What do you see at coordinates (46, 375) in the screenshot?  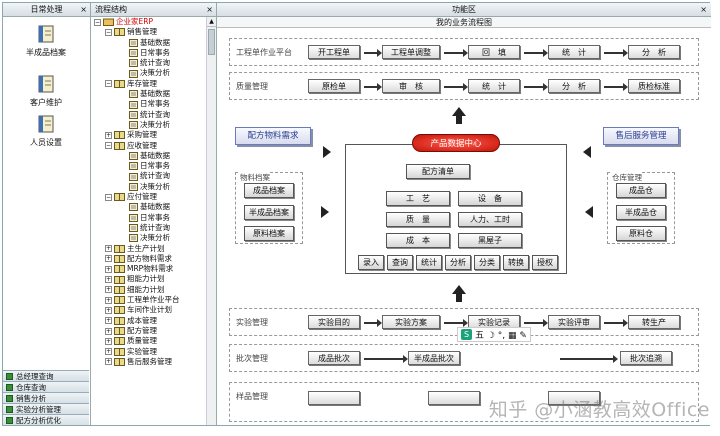 I see `nav-gm-query: 总经理查询` at bounding box center [46, 375].